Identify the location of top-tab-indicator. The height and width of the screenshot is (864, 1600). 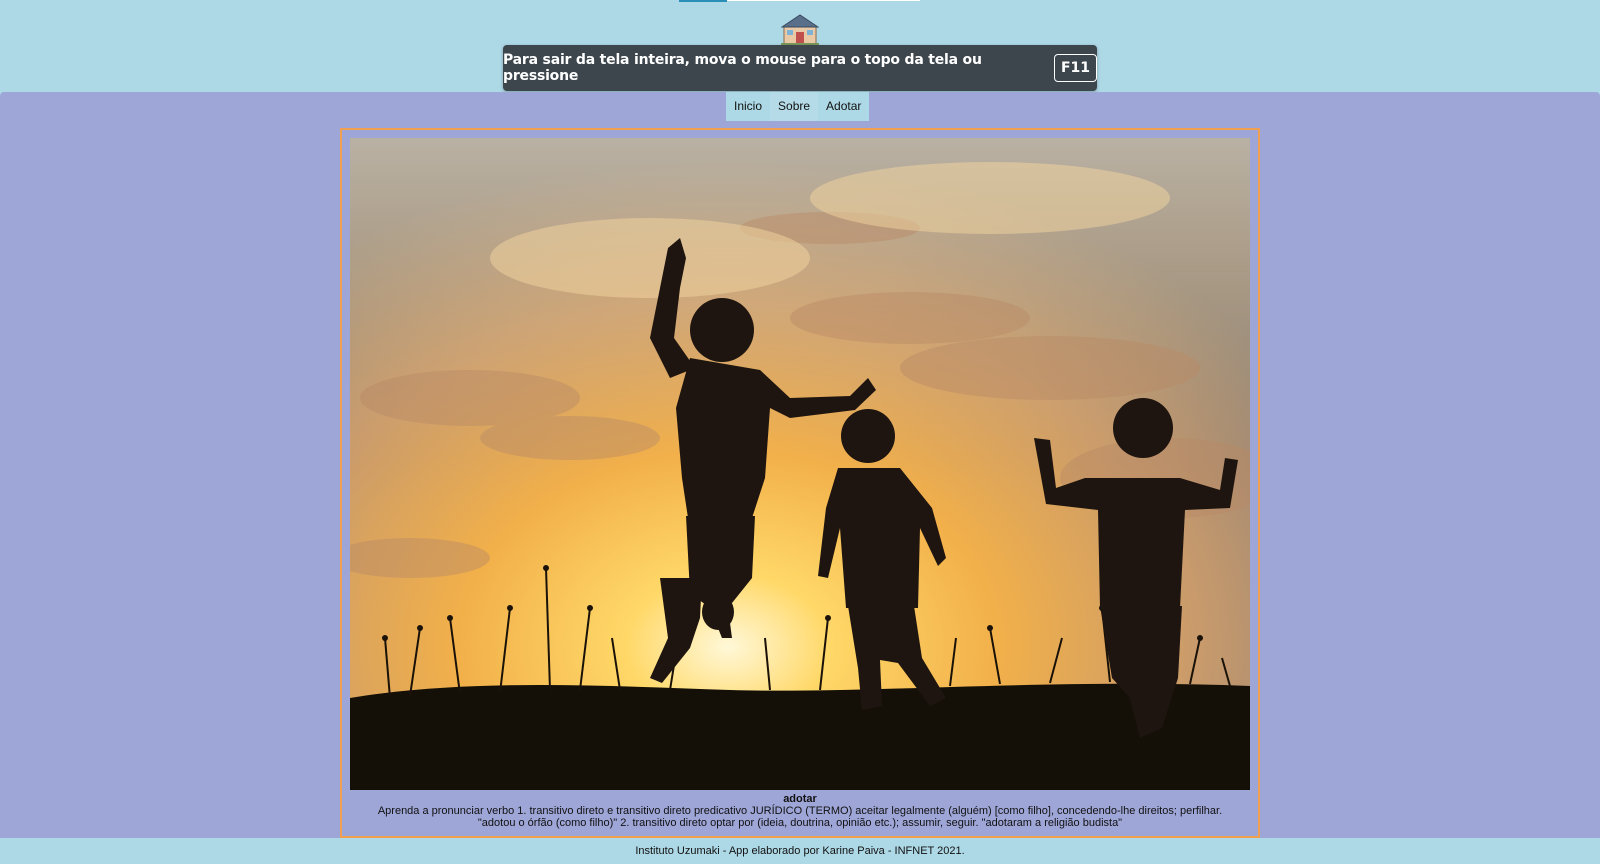
(703, 1).